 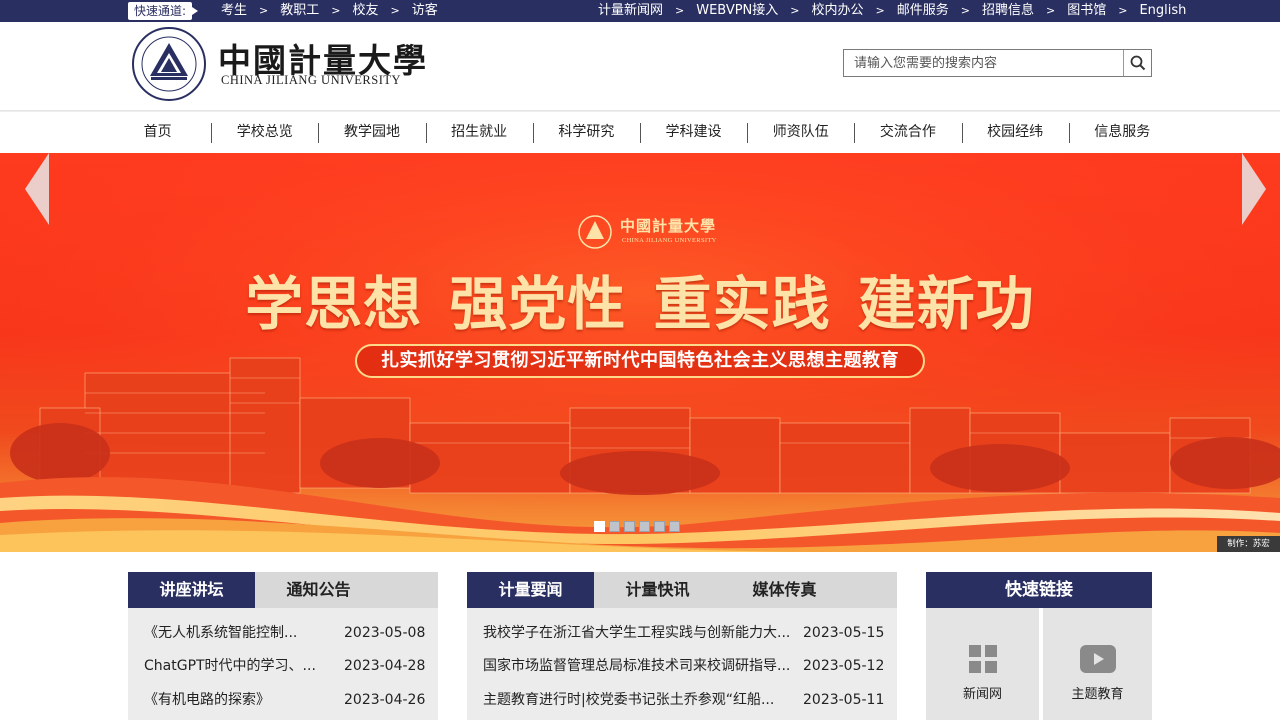 What do you see at coordinates (1097, 659) in the screenshot?
I see `play-icon` at bounding box center [1097, 659].